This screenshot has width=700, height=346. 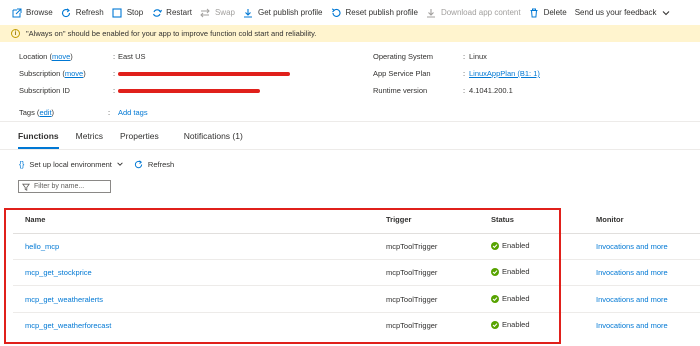 What do you see at coordinates (15, 33) in the screenshot?
I see `info-icon: i` at bounding box center [15, 33].